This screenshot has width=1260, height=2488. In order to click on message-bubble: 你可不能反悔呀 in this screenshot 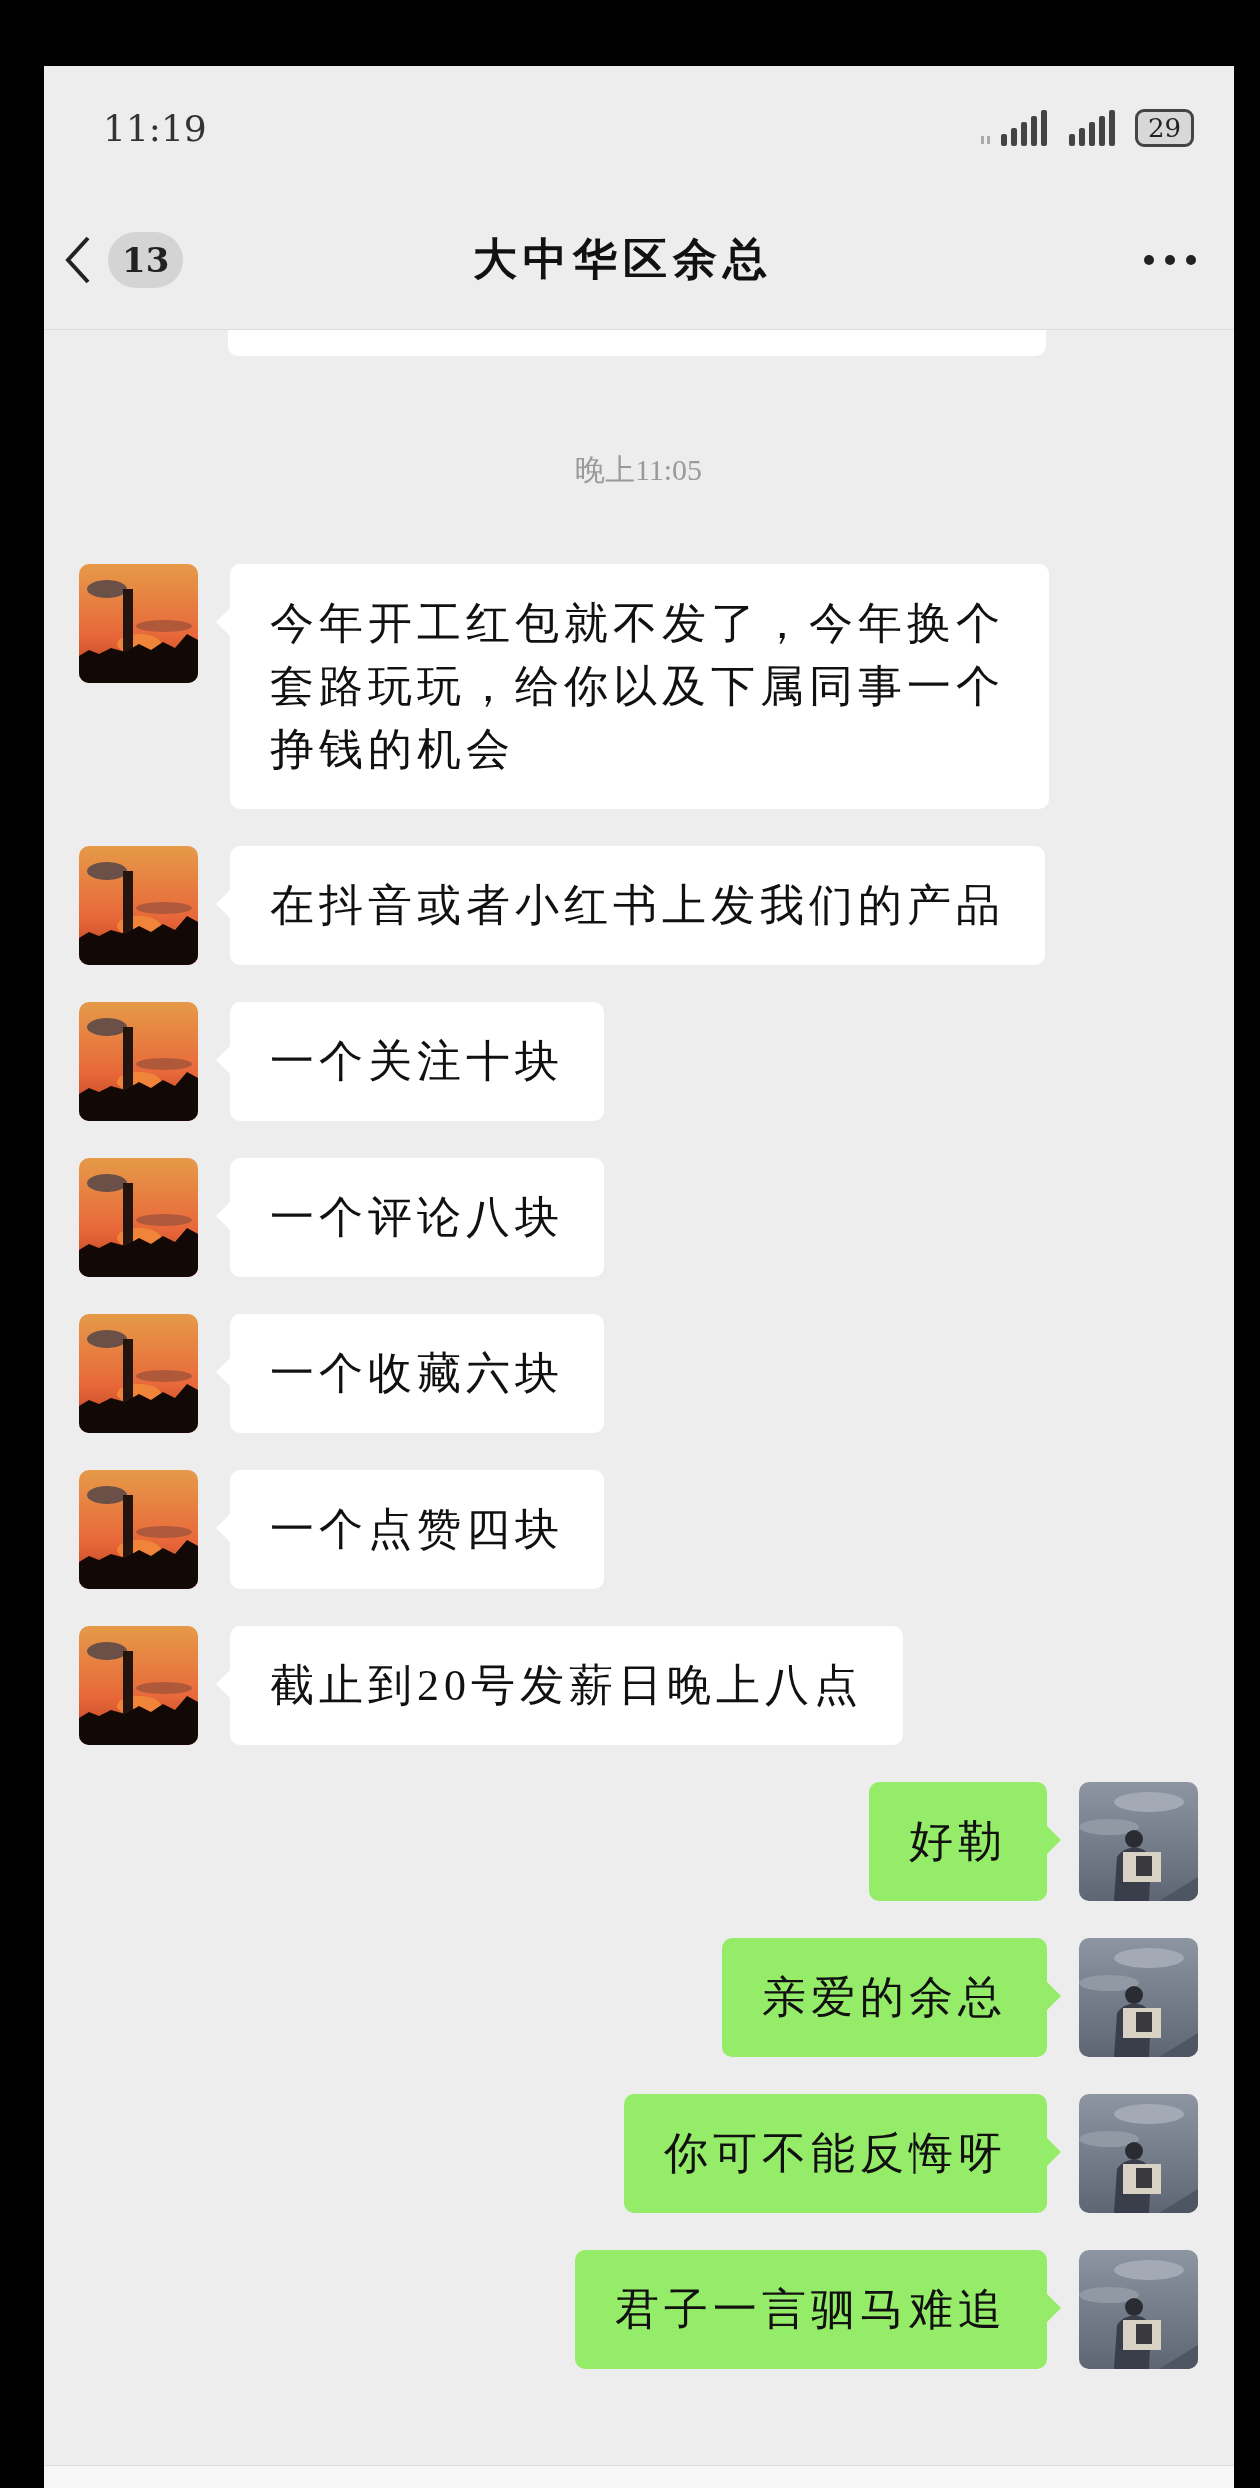, I will do `click(835, 2153)`.